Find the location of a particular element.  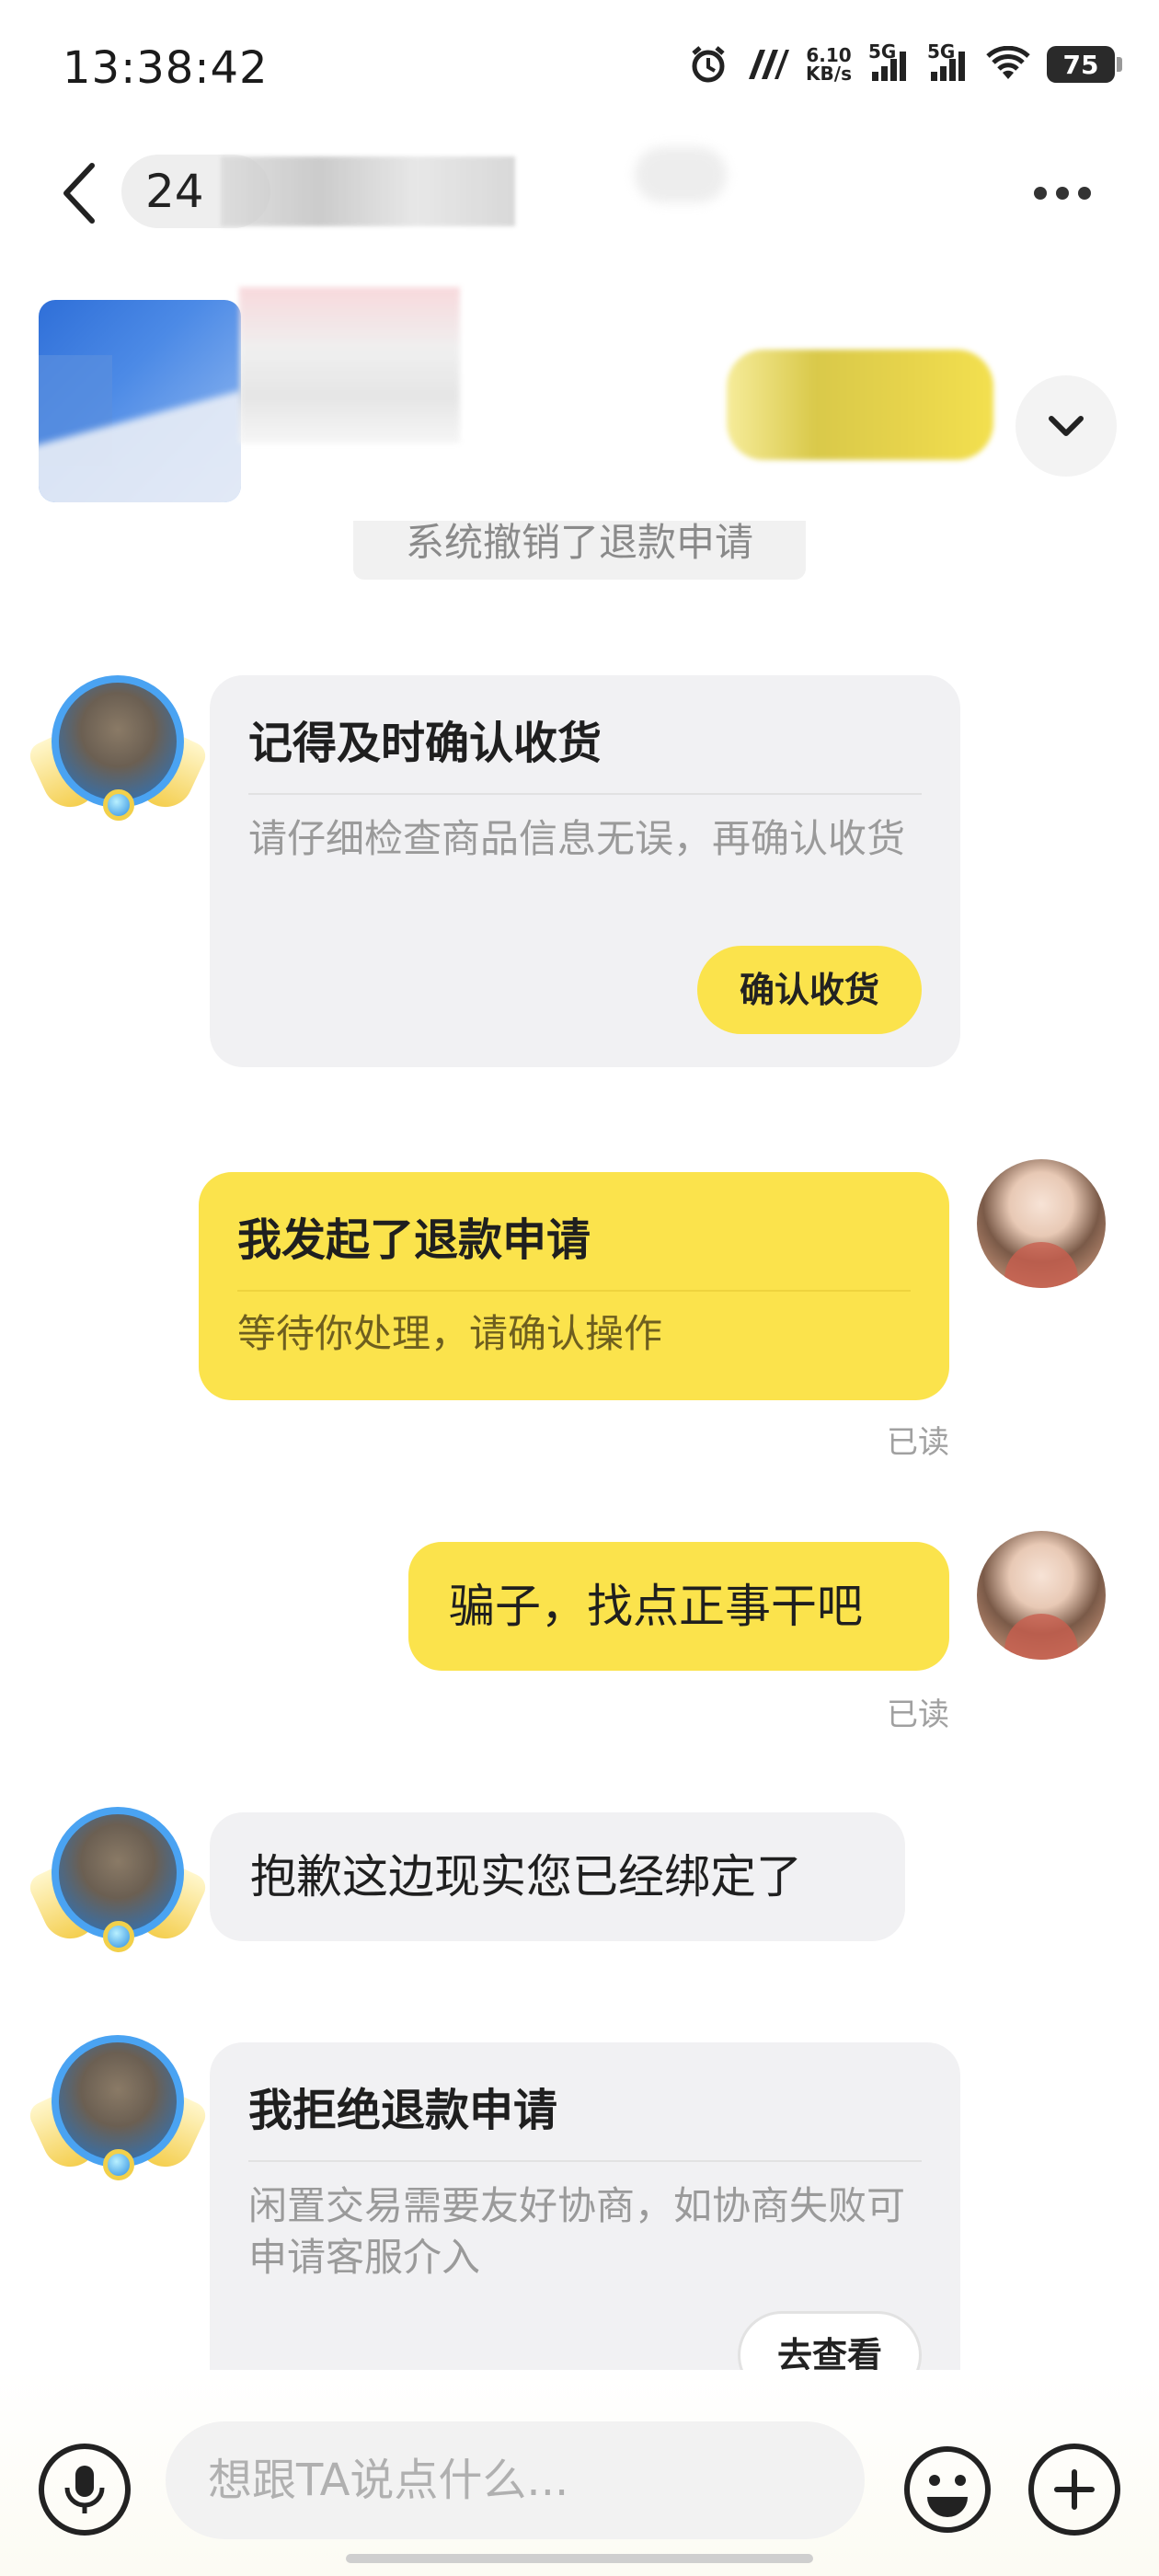

confirm-receipt-card: 记得及时确认收货 请仔细检查商品信息无误，再确认收货 确认收货 is located at coordinates (585, 871).